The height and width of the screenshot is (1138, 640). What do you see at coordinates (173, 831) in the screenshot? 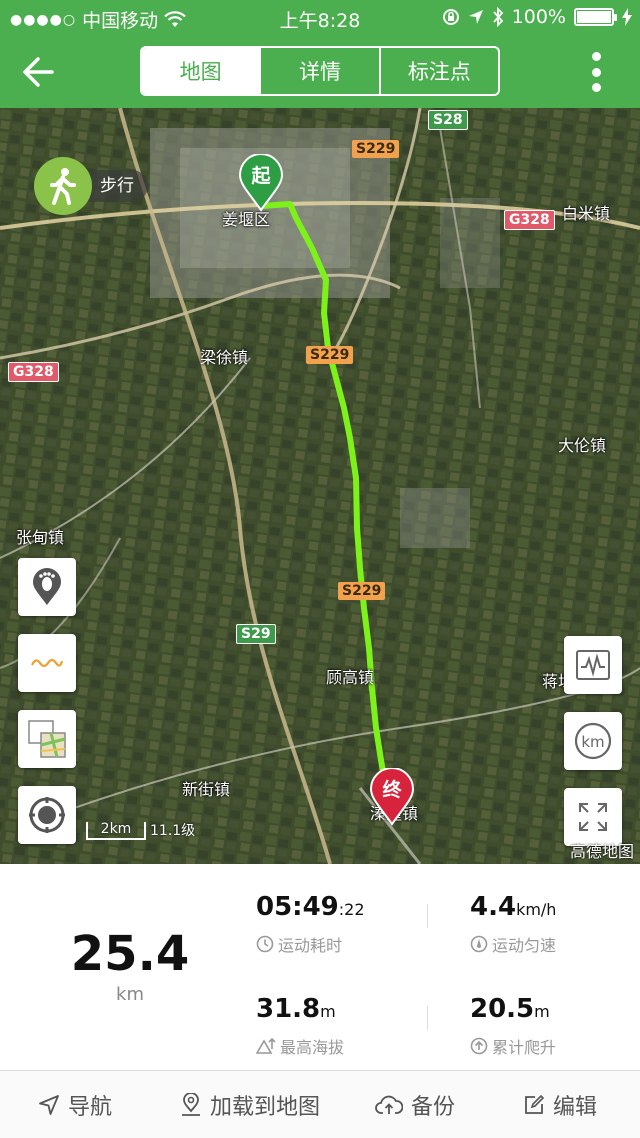
I see `zoom-level: 11.1级` at bounding box center [173, 831].